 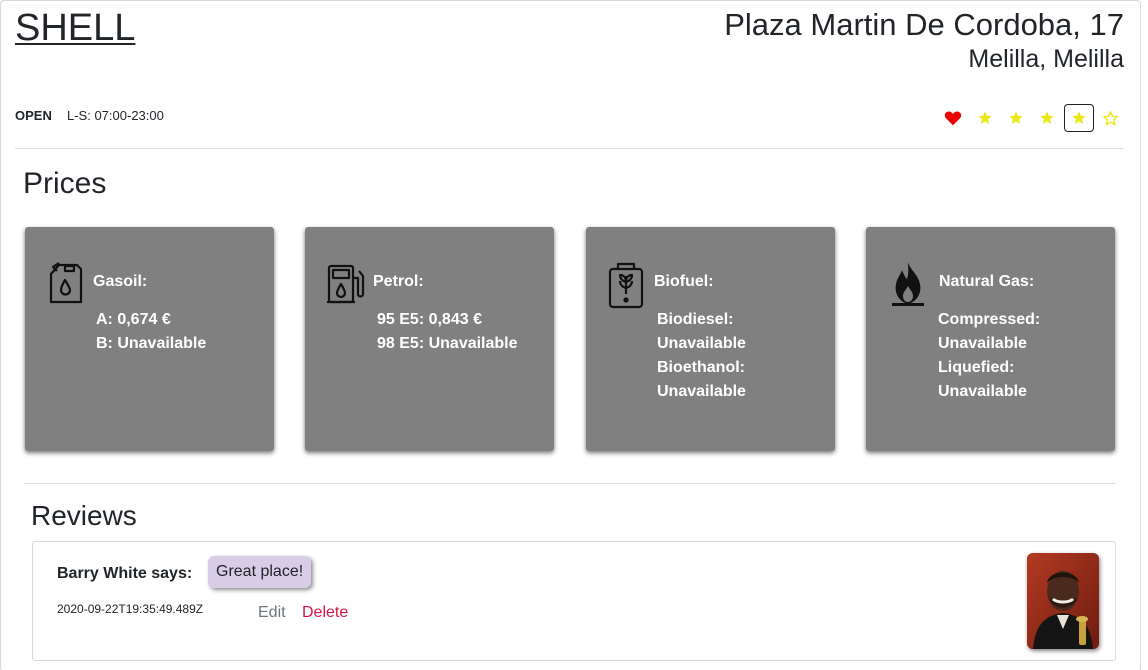 What do you see at coordinates (120, 281) in the screenshot?
I see `card-title: Gasoil:` at bounding box center [120, 281].